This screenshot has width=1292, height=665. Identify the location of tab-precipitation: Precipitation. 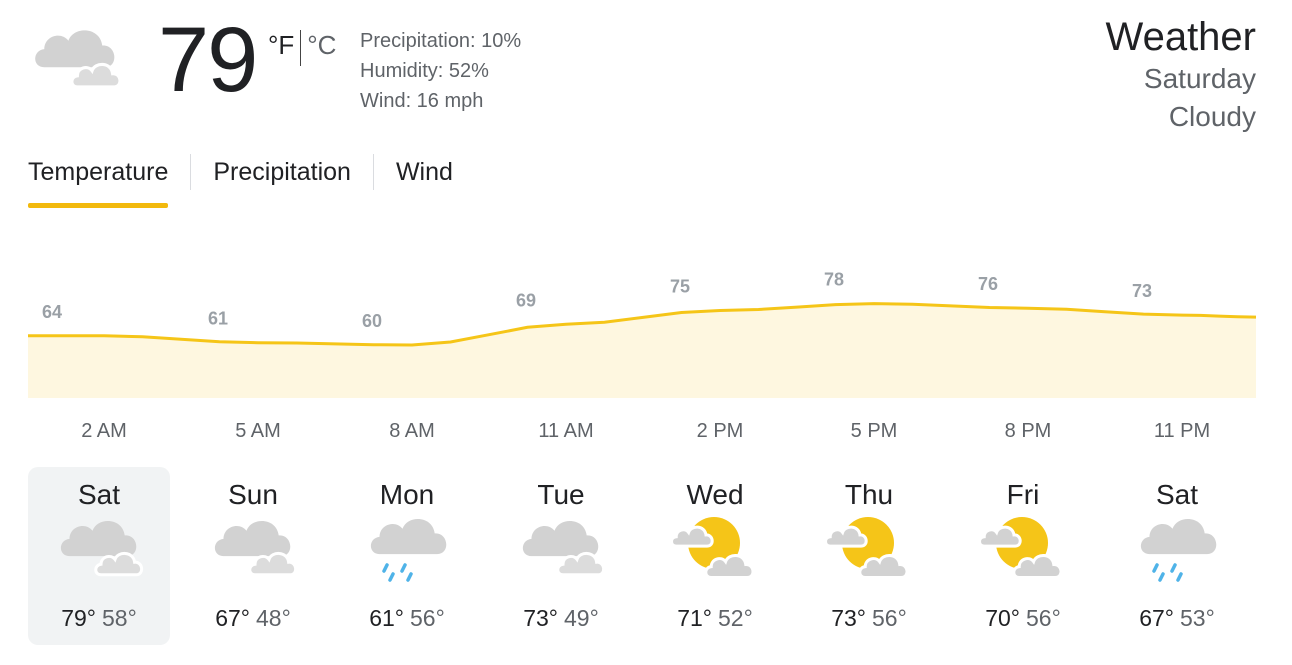
(282, 181).